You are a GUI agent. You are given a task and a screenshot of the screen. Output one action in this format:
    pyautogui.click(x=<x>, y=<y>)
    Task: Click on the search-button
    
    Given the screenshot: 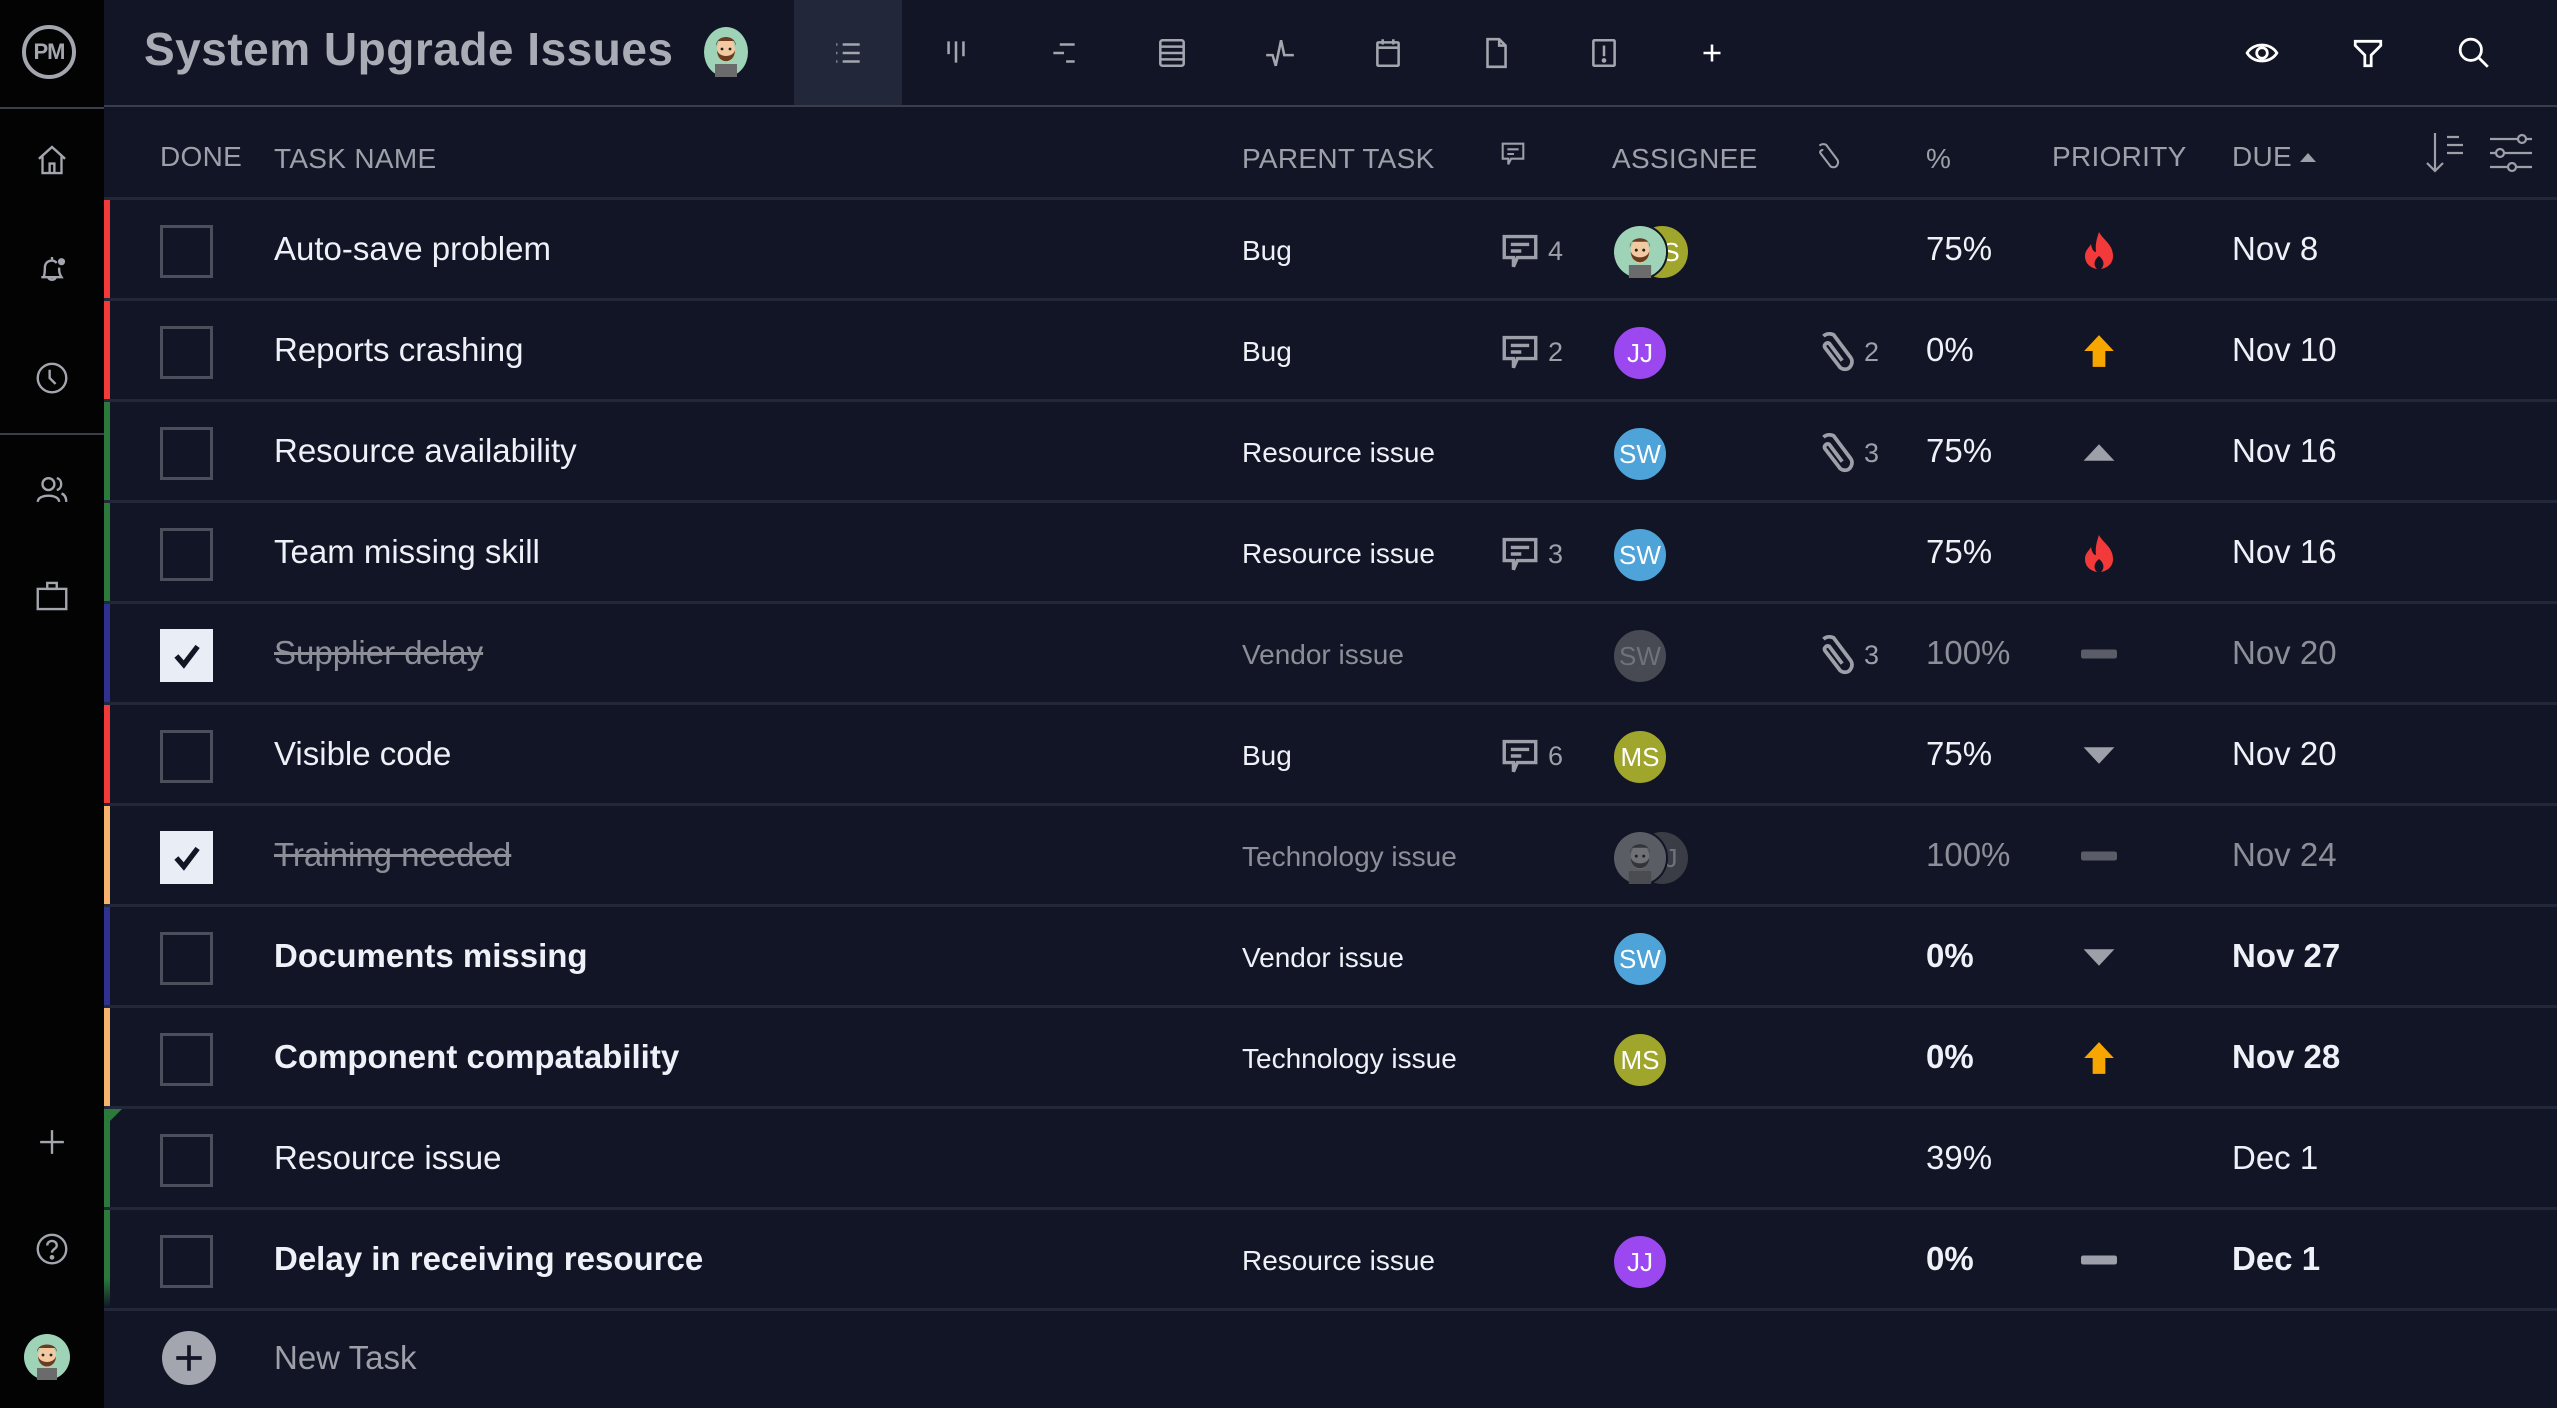 What is the action you would take?
    pyautogui.click(x=2474, y=52)
    